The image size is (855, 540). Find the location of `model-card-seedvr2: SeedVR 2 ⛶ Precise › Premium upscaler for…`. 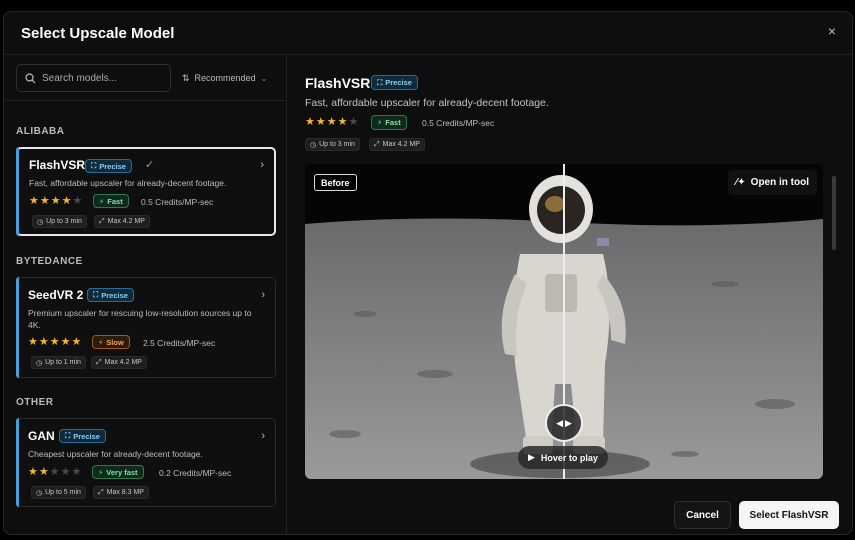

model-card-seedvr2: SeedVR 2 ⛶ Precise › Premium upscaler for… is located at coordinates (146, 327).